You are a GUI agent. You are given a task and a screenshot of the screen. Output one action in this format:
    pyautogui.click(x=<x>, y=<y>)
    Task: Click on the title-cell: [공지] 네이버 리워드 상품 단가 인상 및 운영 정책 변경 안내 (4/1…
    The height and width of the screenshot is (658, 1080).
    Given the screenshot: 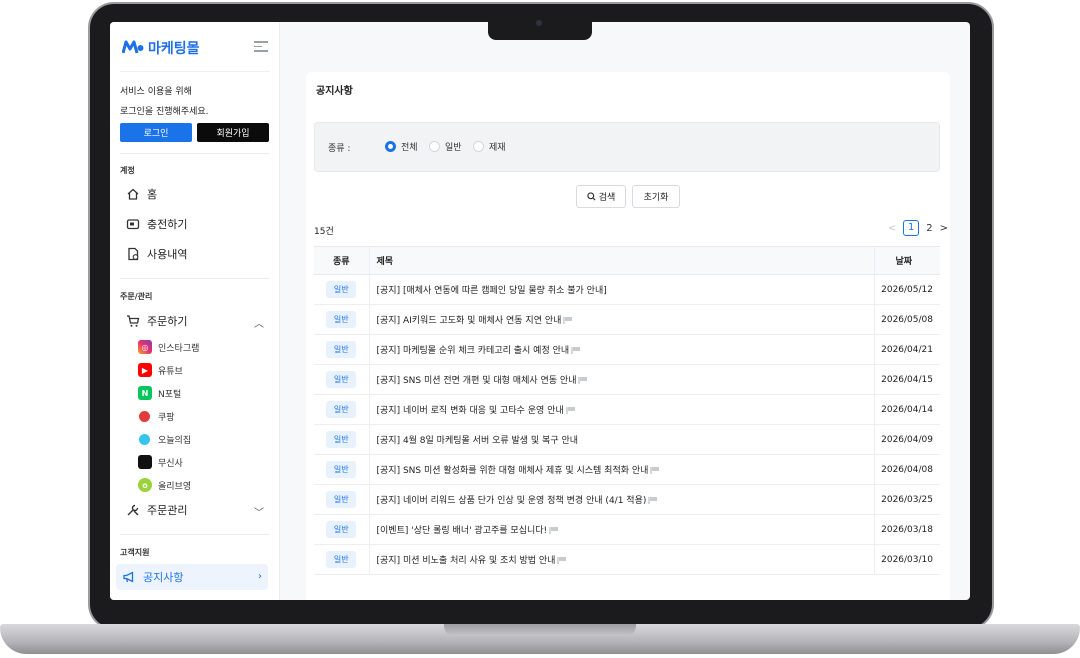 What is the action you would take?
    pyautogui.click(x=621, y=499)
    